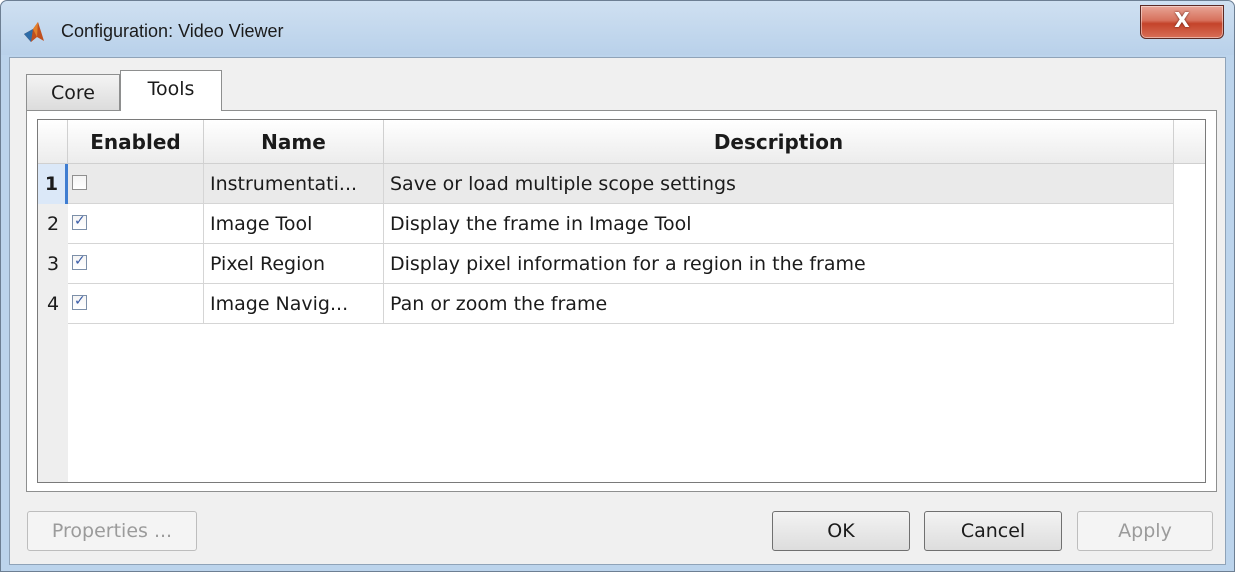 Image resolution: width=1235 pixels, height=572 pixels. What do you see at coordinates (1145, 531) in the screenshot?
I see `apply-button: Apply` at bounding box center [1145, 531].